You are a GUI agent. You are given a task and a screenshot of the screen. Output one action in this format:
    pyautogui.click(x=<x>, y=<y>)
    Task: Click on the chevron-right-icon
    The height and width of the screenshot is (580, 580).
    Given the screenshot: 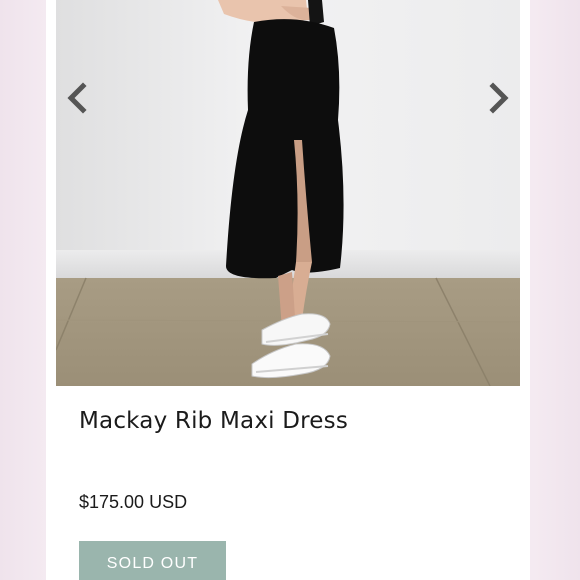 What is the action you would take?
    pyautogui.click(x=499, y=98)
    